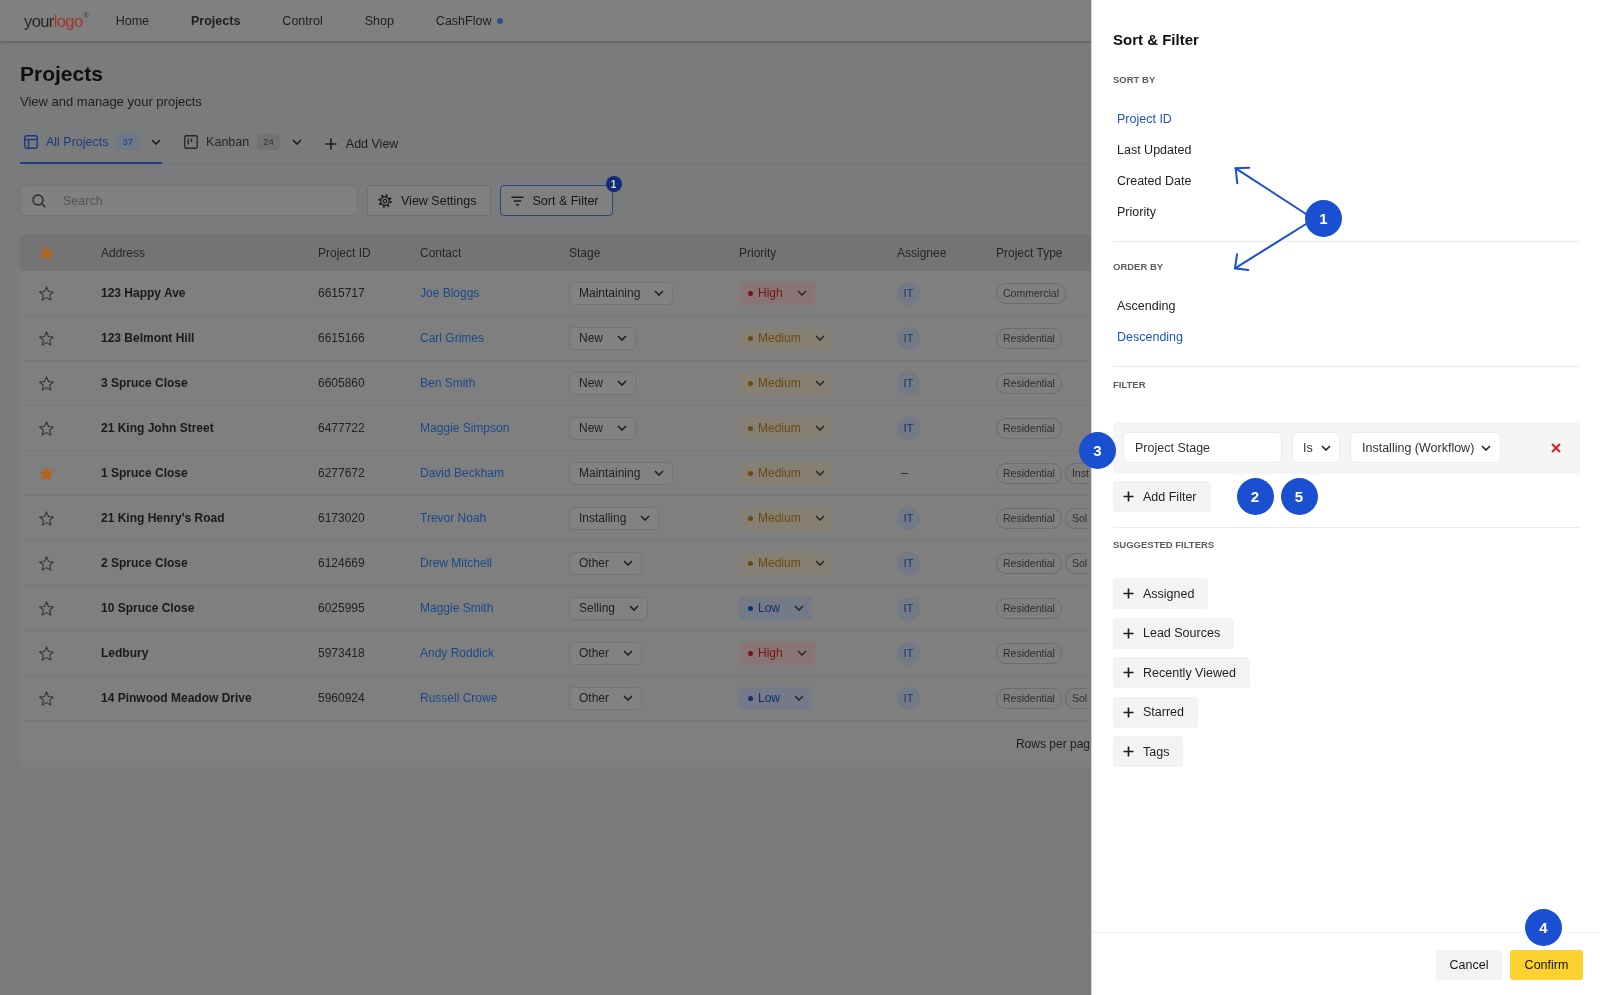  I want to click on address-text: 1 Spruce Close, so click(144, 473).